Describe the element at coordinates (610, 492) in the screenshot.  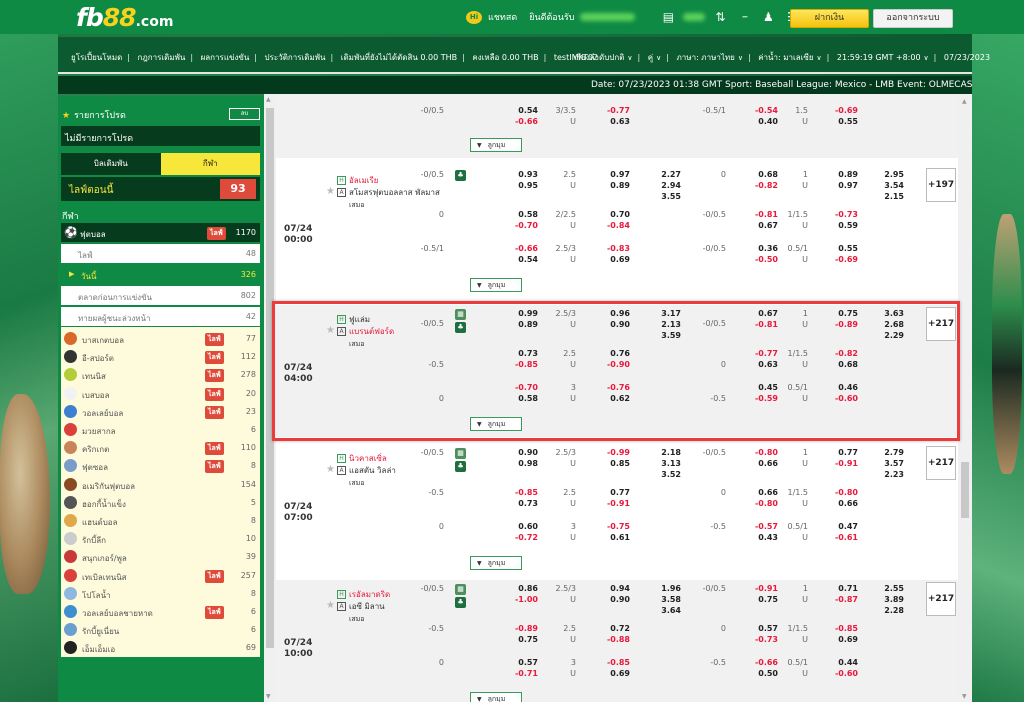
I see `over-odds: 0.77` at that location.